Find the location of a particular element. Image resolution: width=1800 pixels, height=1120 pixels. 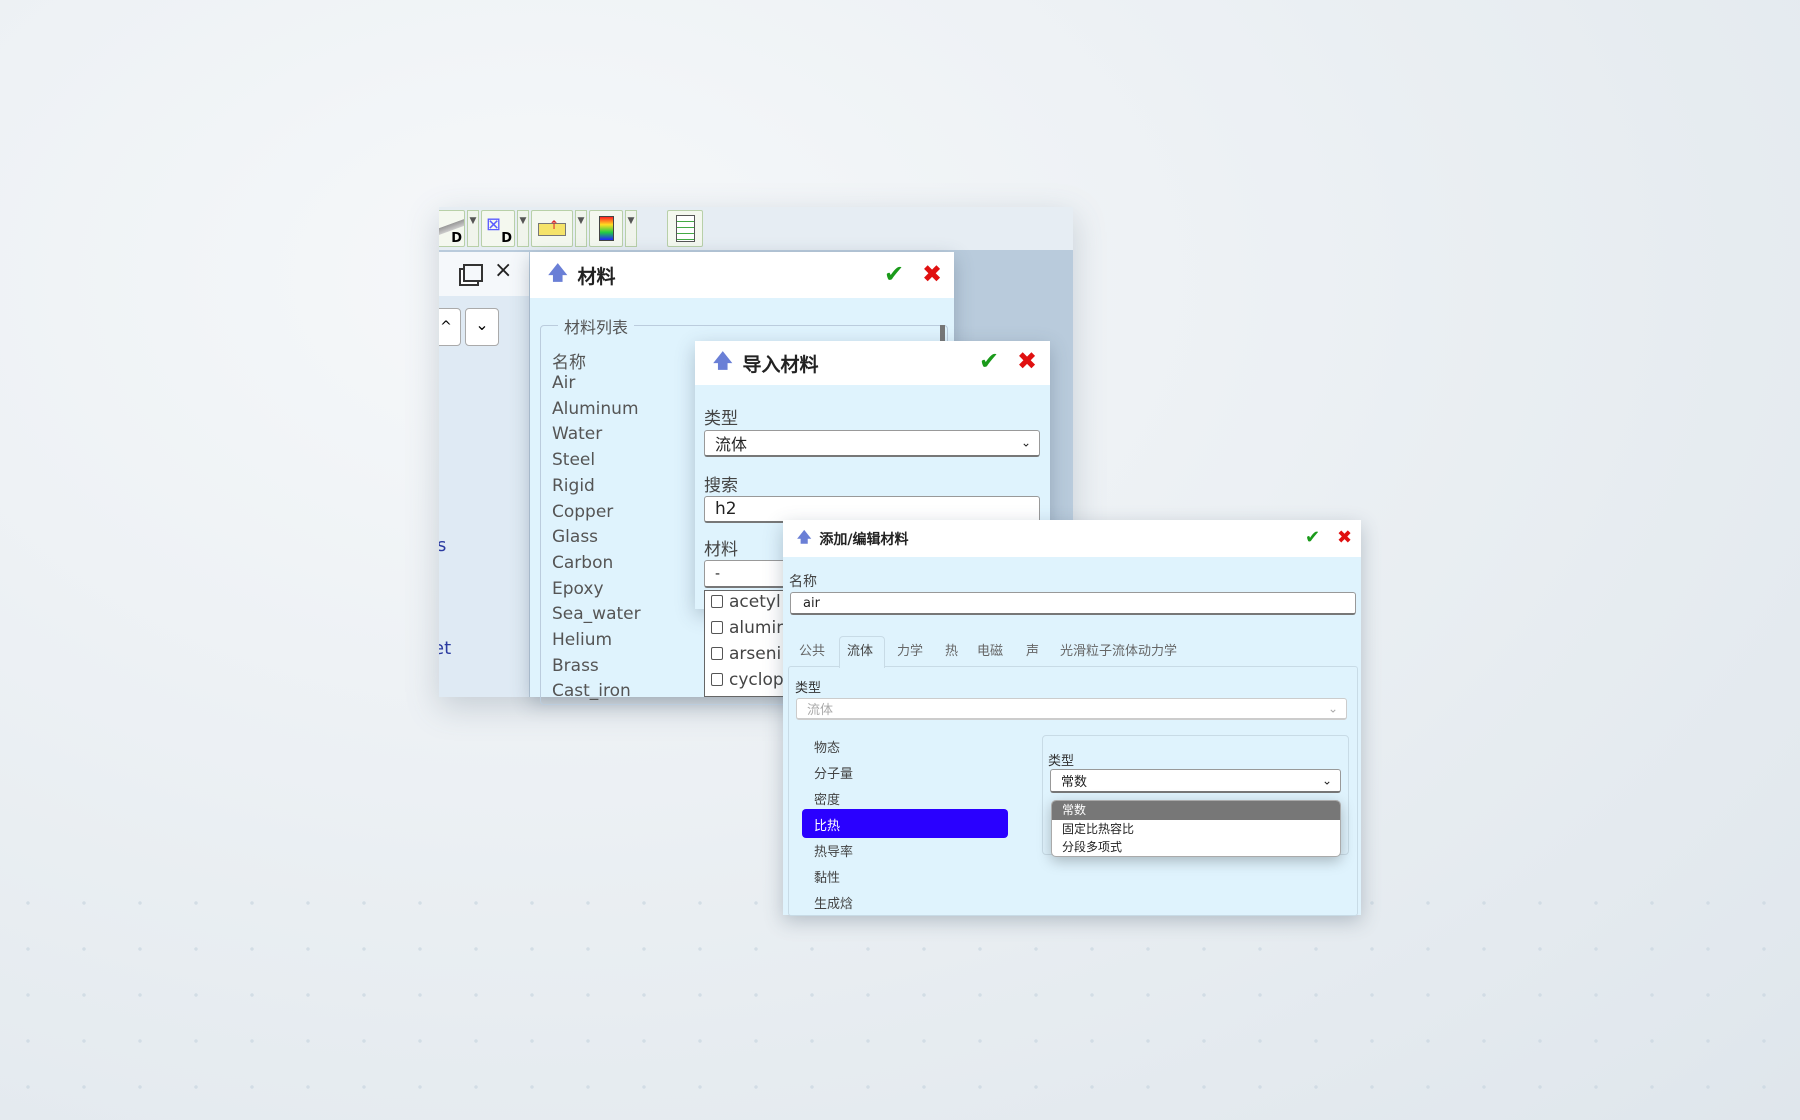

material-list-item: Rigid is located at coordinates (573, 486).